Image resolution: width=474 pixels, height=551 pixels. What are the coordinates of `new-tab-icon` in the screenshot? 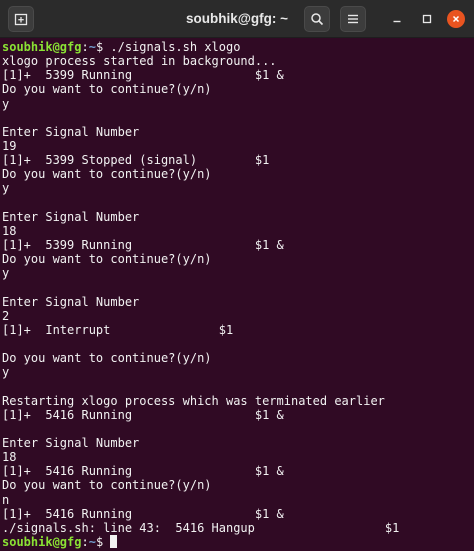 It's located at (21, 19).